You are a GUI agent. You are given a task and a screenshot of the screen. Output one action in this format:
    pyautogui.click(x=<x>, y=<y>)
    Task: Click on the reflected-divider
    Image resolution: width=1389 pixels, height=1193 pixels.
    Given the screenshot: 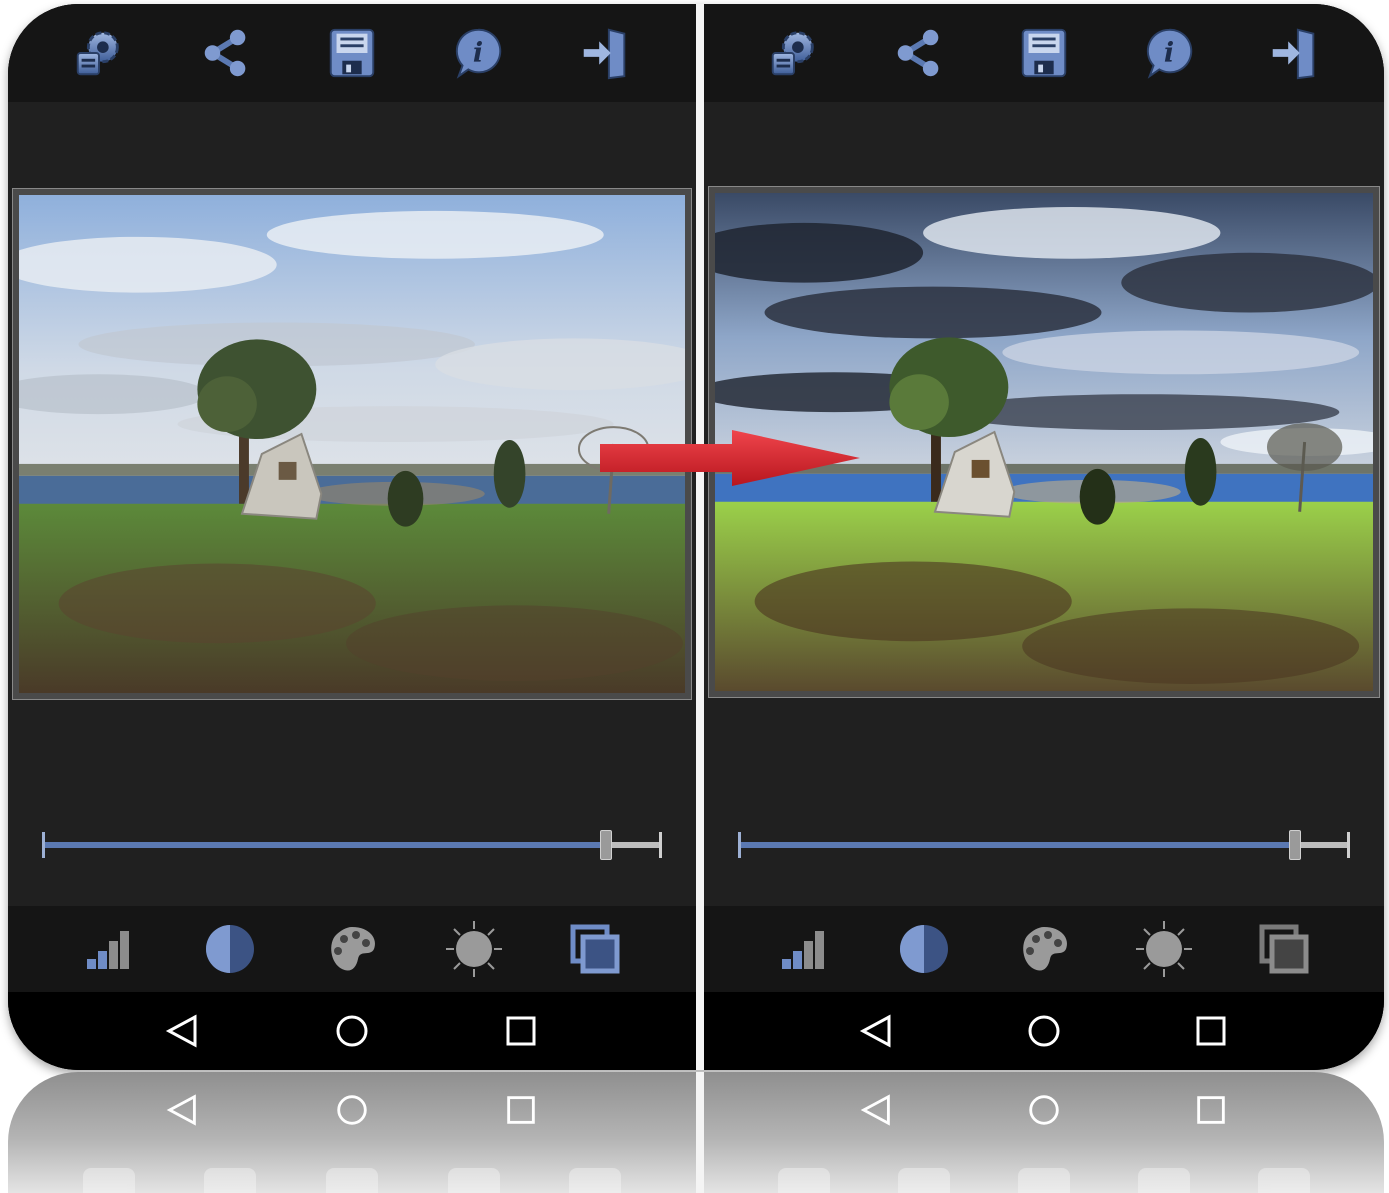 What is the action you would take?
    pyautogui.click(x=700, y=1132)
    